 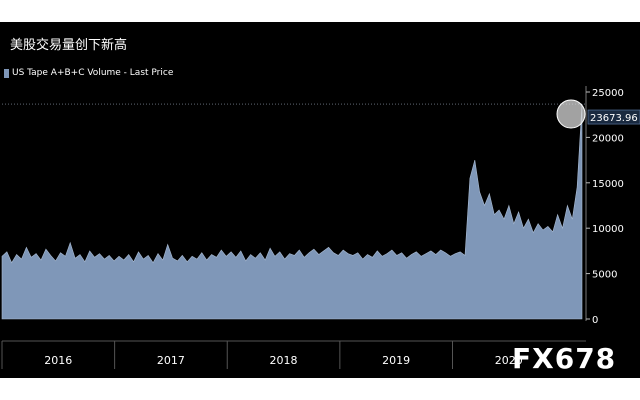 I want to click on y-tick-label: 5000, so click(x=604, y=275).